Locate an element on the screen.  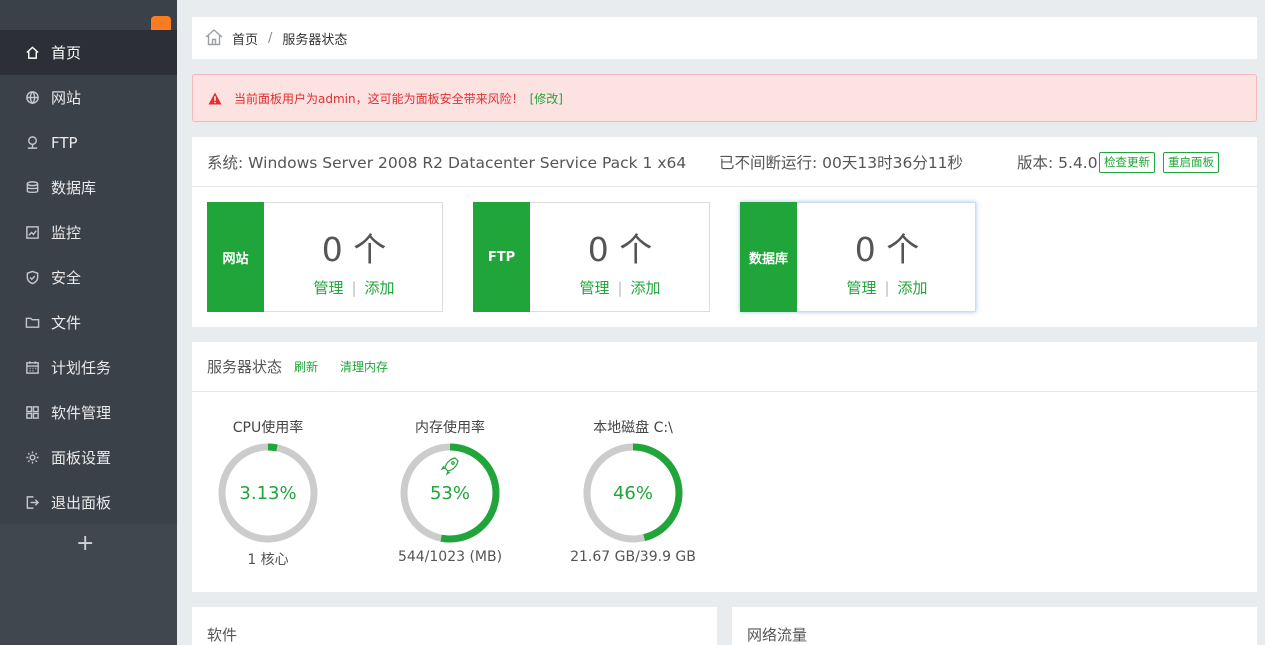
globe-icon is located at coordinates (32, 98).